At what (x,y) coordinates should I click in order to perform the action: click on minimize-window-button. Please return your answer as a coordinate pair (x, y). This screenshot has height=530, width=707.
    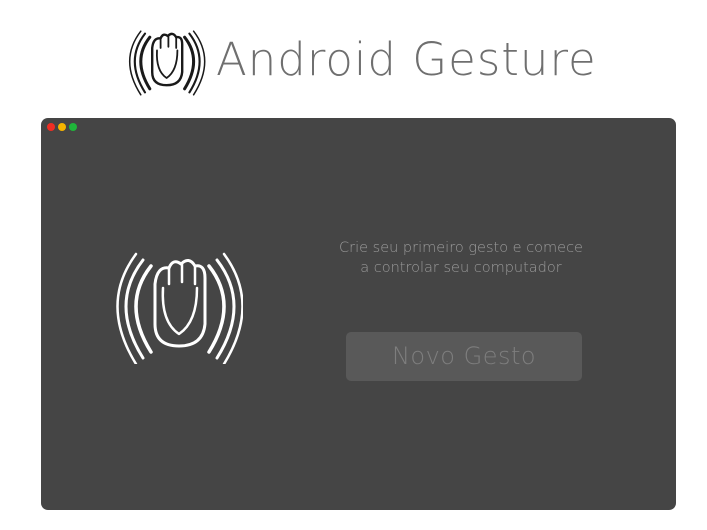
    Looking at the image, I should click on (62, 127).